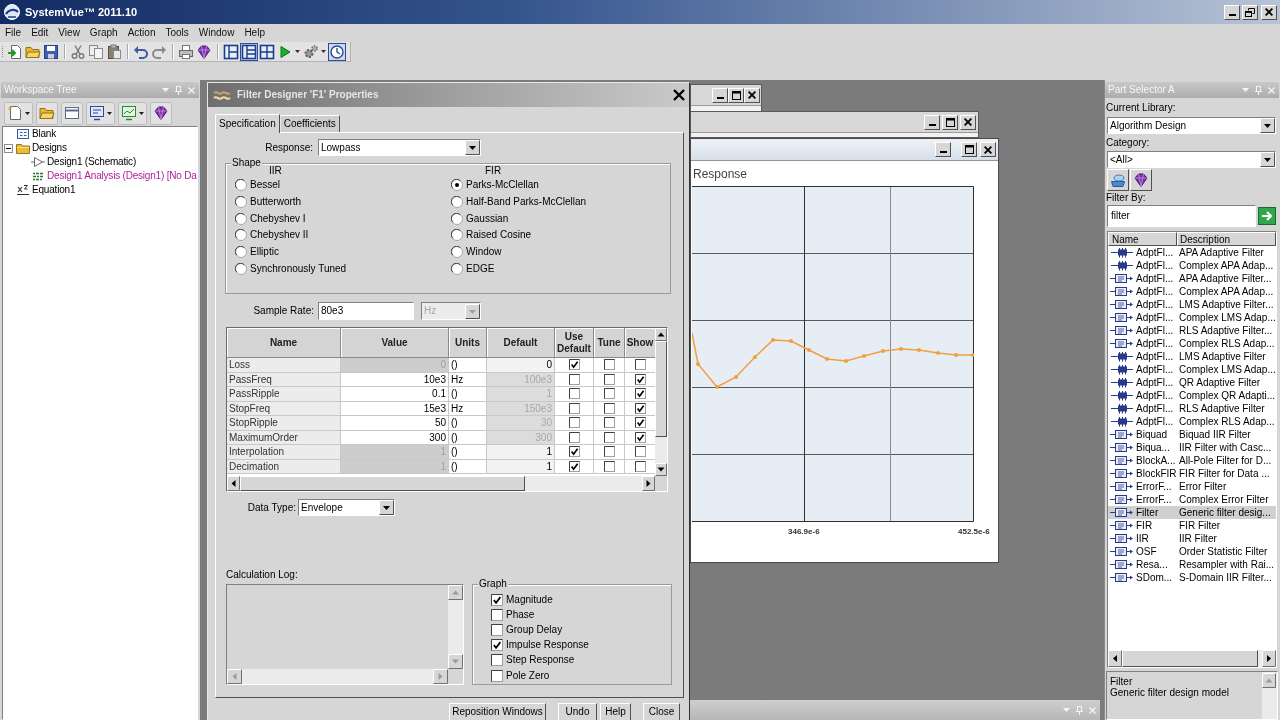  Describe the element at coordinates (72, 113) in the screenshot. I see `window-button` at that location.